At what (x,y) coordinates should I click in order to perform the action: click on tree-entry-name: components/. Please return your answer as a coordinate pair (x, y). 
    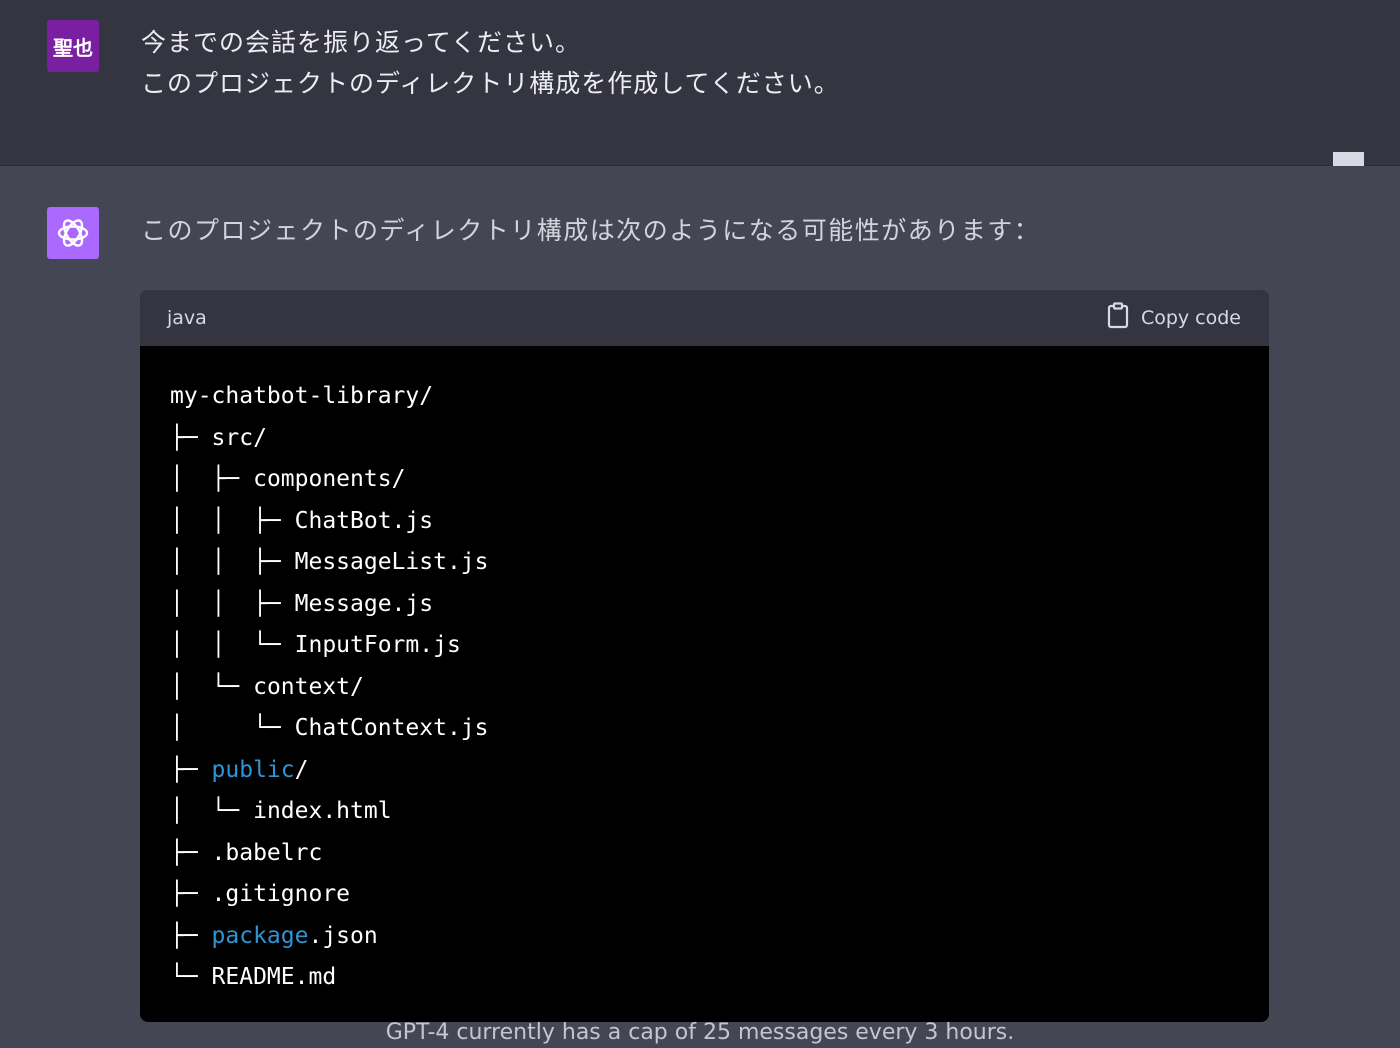
    Looking at the image, I should click on (329, 479).